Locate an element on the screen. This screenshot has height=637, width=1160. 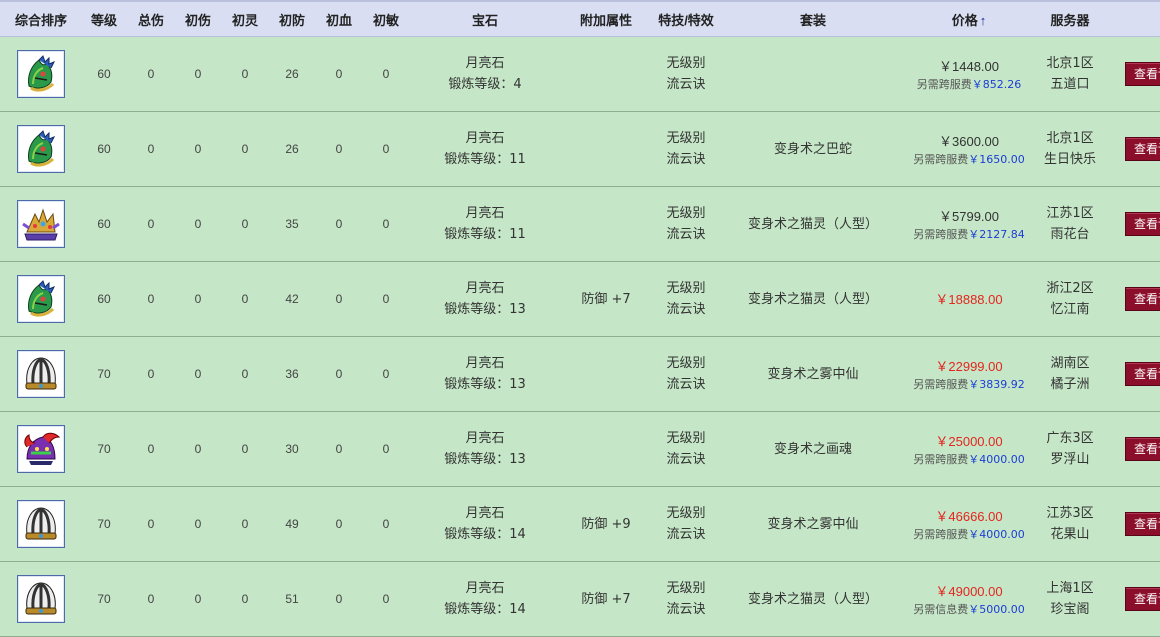
header-base-damage: 初伤 is located at coordinates (198, 18).